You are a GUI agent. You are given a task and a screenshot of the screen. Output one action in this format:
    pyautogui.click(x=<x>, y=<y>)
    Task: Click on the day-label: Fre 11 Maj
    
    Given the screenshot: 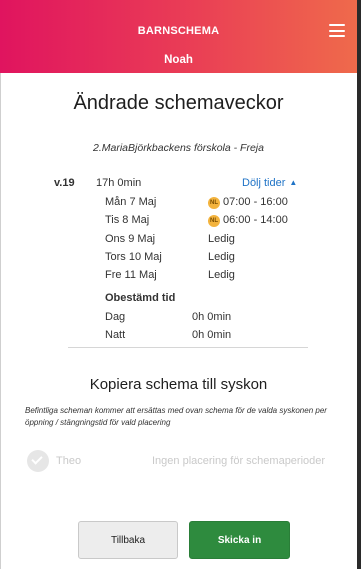 What is the action you would take?
    pyautogui.click(x=131, y=275)
    